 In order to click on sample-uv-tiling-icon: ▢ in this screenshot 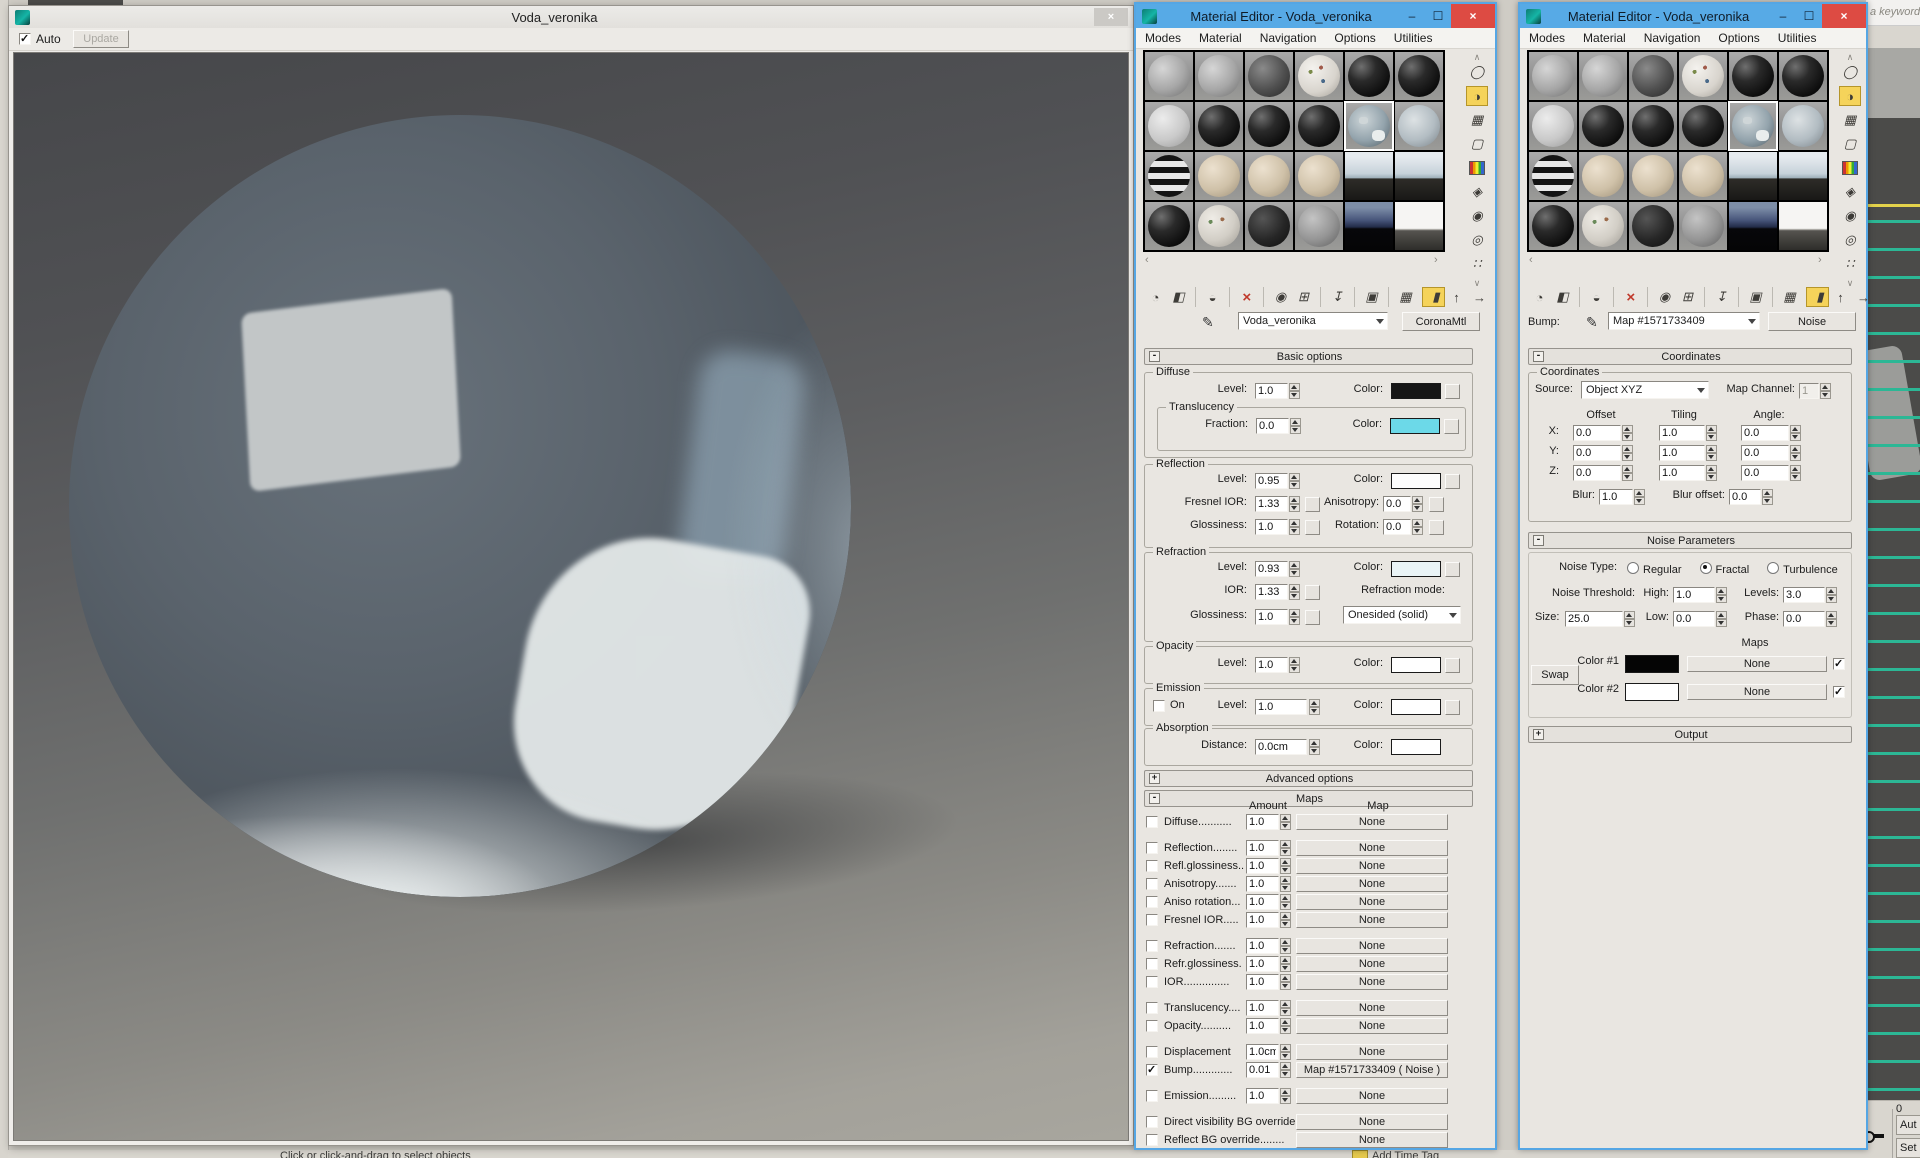, I will do `click(1477, 144)`.